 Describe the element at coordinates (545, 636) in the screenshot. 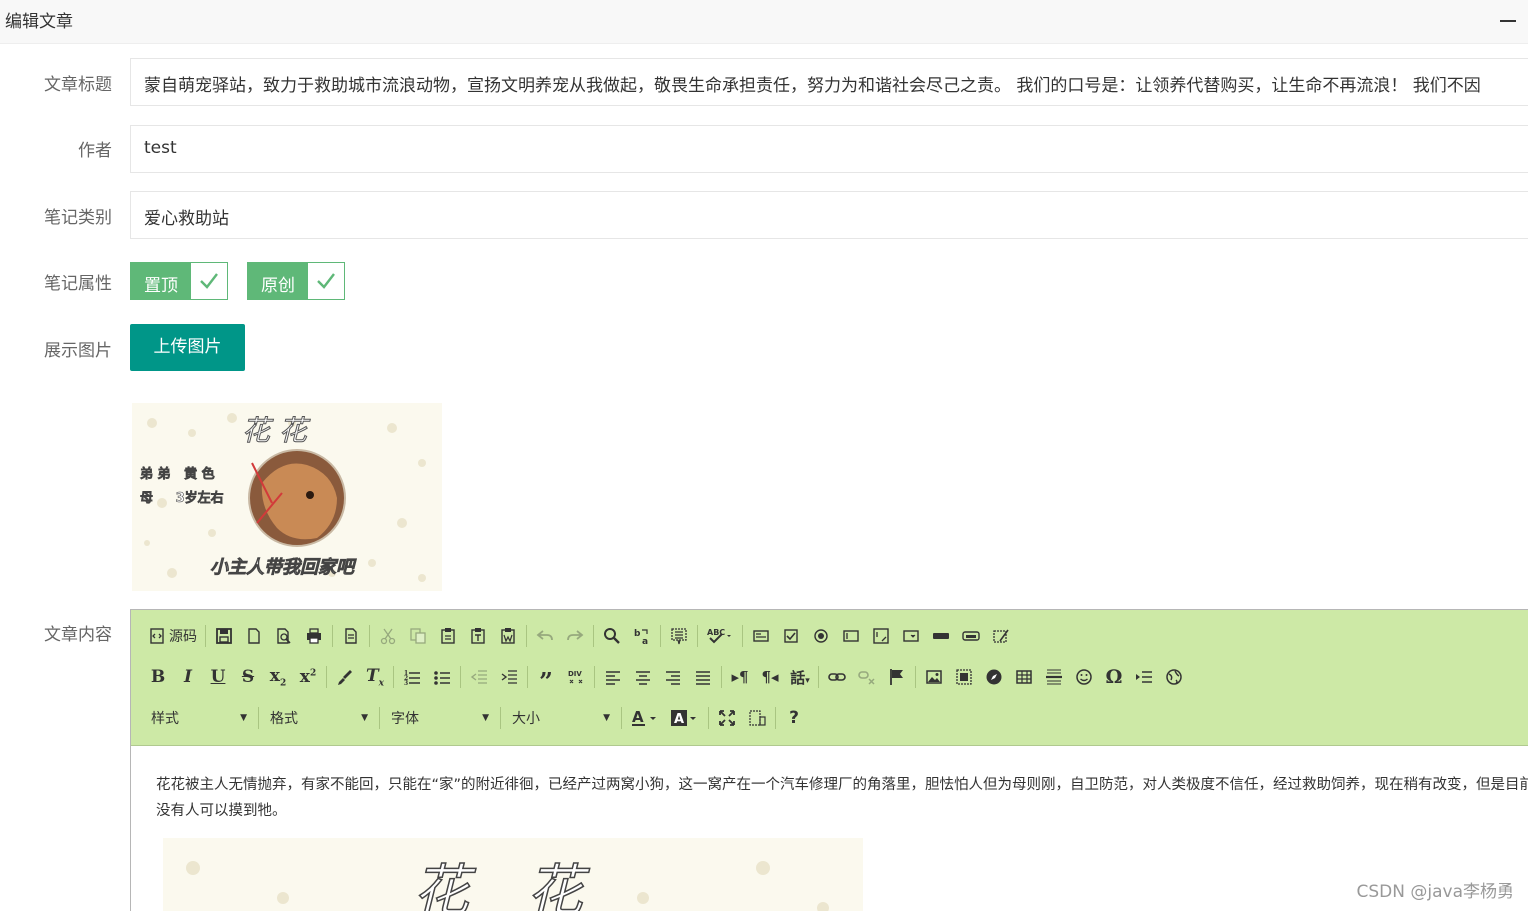

I see `undo-button` at that location.